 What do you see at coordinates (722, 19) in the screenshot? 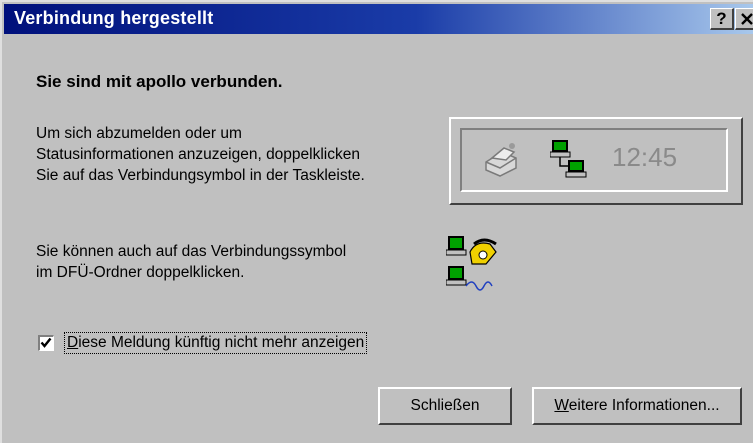
I see `help-button: ?` at bounding box center [722, 19].